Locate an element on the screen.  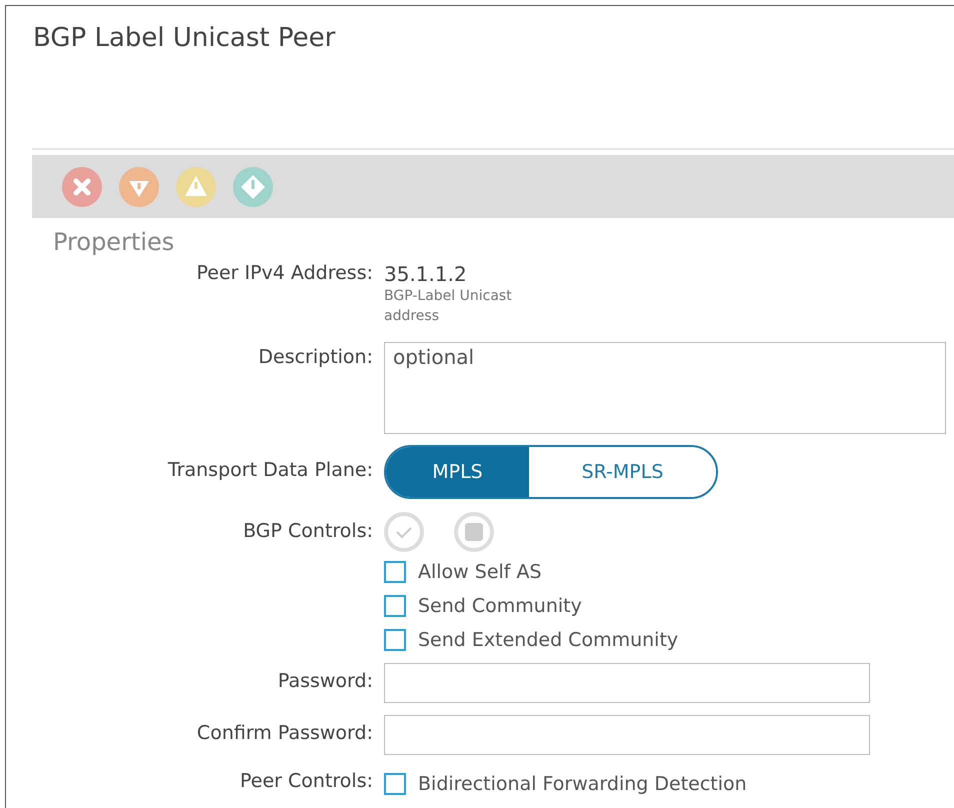
checkbox-label: Allow Self AS is located at coordinates (480, 572).